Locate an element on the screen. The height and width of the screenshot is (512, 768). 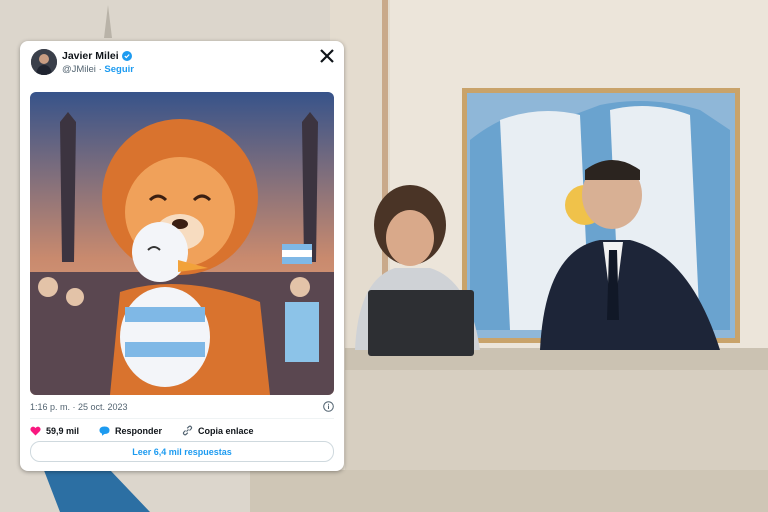
heart-icon is located at coordinates (35, 430).